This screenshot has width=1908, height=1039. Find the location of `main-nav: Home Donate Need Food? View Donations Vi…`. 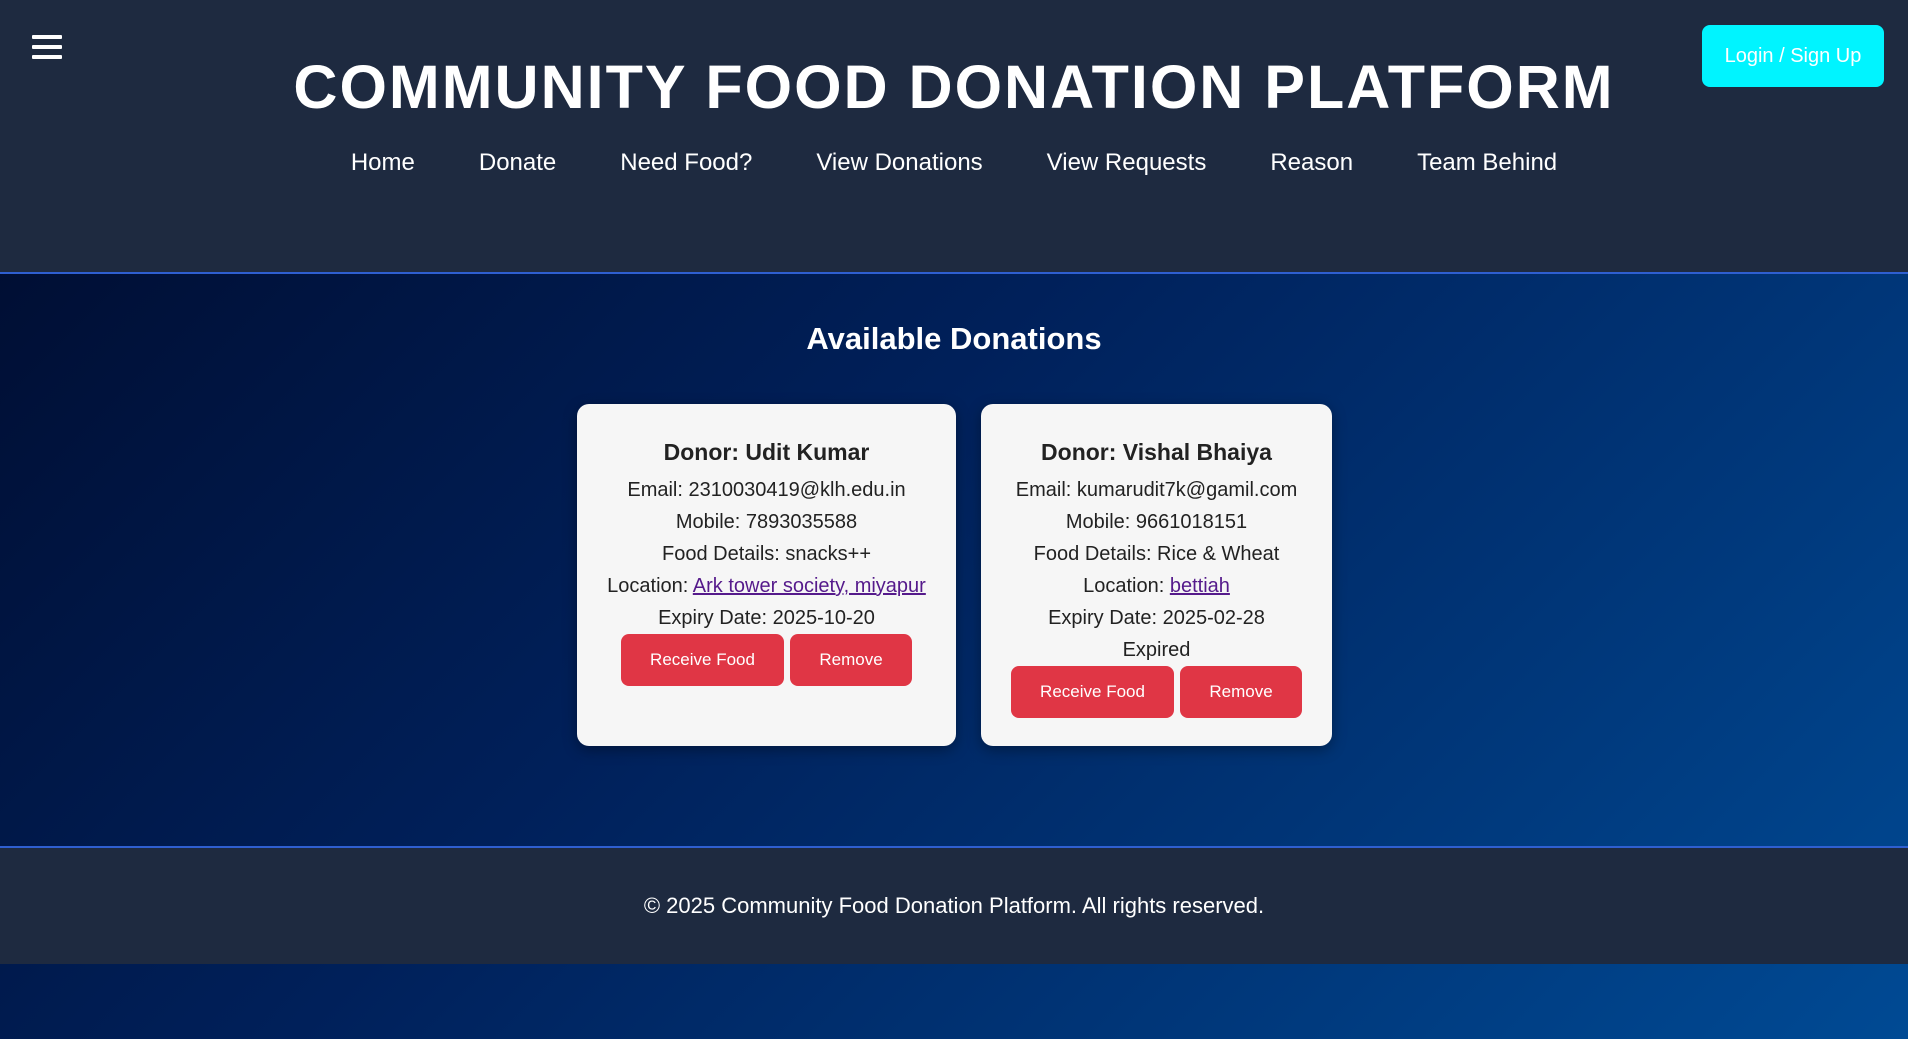

main-nav: Home Donate Need Food? View Donations Vi… is located at coordinates (954, 163).